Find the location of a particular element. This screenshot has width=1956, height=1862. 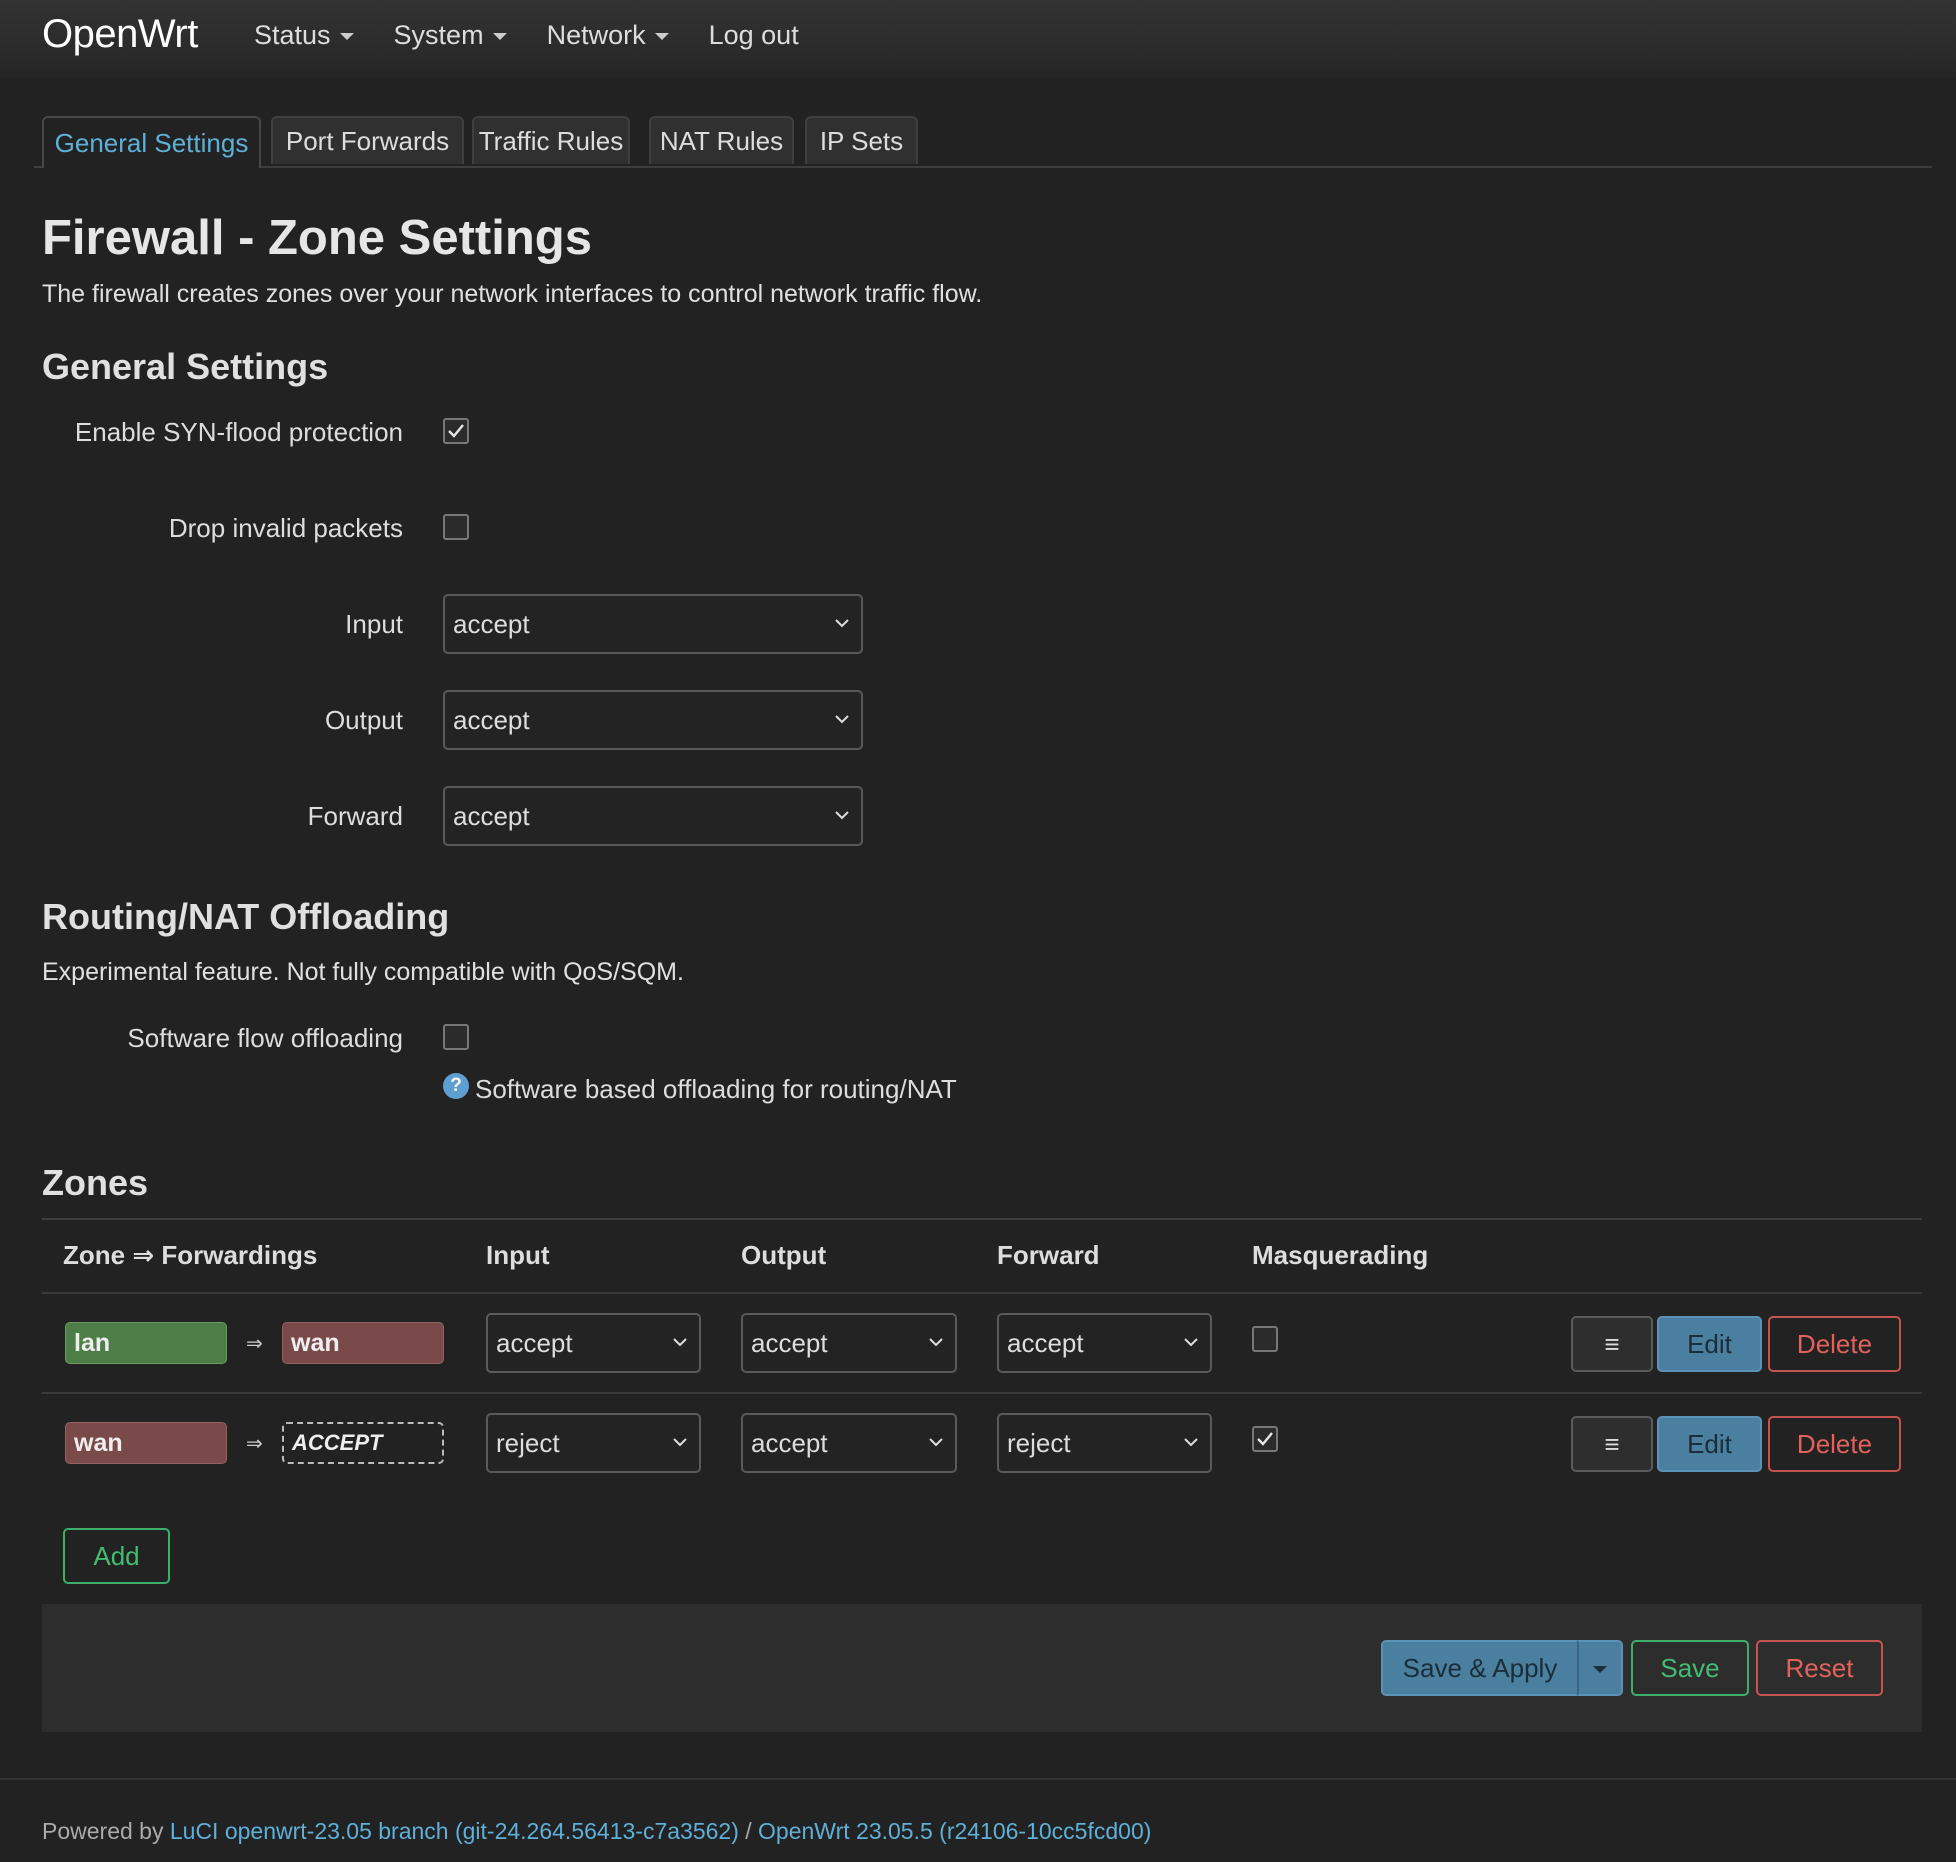

software-offloading-label: Software flow offloading is located at coordinates (265, 1038).